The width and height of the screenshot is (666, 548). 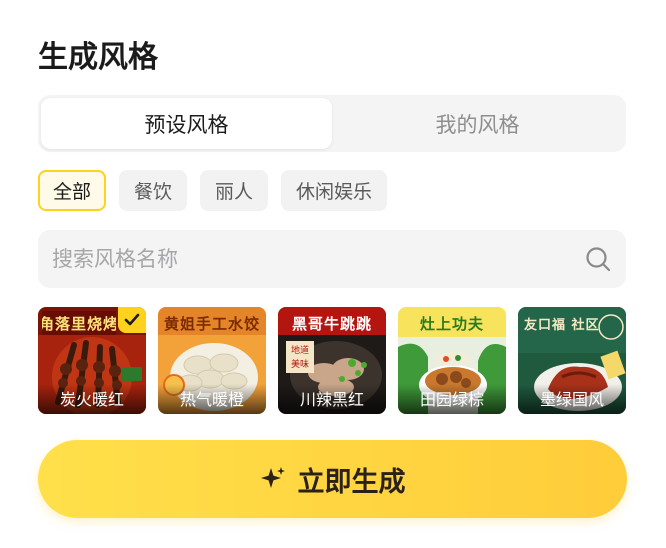 I want to click on tab-preset-styles: 预设风格, so click(x=186, y=123).